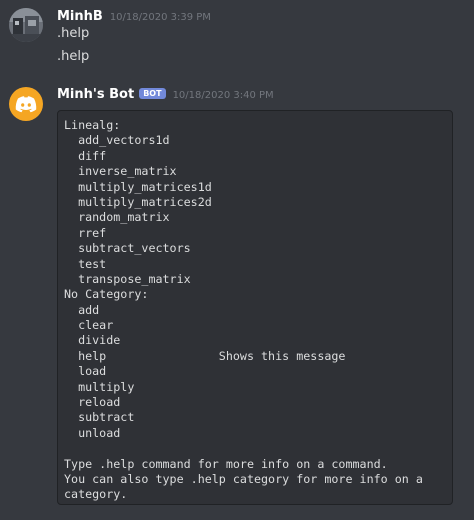 The image size is (474, 520). I want to click on timestamp: 10/18/2020 3:40 PM, so click(223, 95).